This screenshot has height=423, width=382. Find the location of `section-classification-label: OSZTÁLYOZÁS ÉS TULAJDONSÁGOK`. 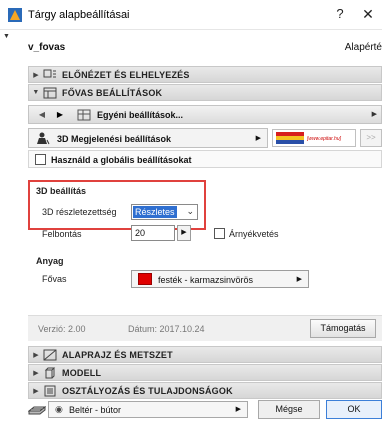

section-classification-label: OSZTÁLYOZÁS ÉS TULAJDONSÁGOK is located at coordinates (147, 390).